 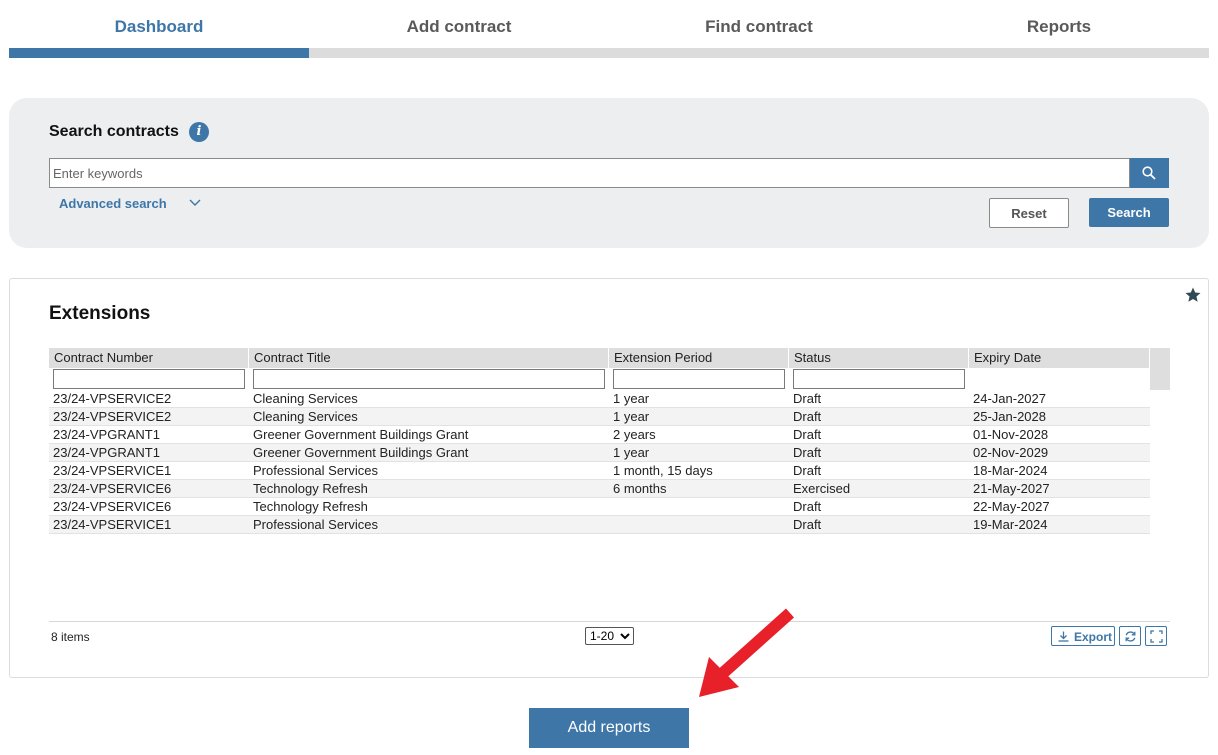 I want to click on tab-find-contract: Find contract, so click(x=759, y=29).